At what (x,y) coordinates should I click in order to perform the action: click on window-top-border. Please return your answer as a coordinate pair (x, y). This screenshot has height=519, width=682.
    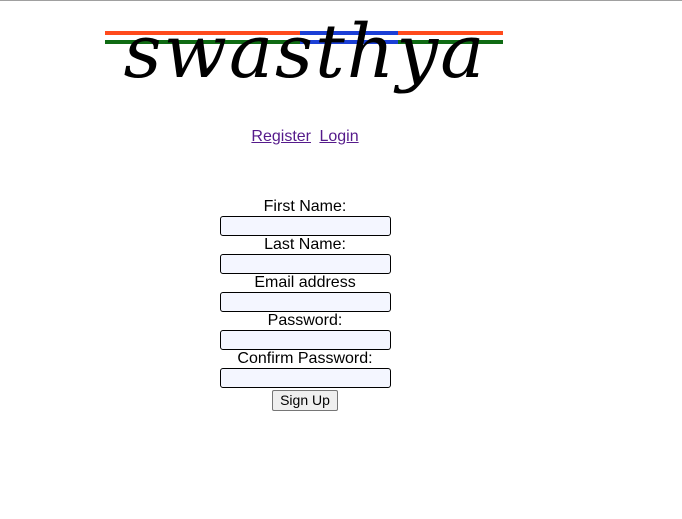
    Looking at the image, I should click on (341, 0).